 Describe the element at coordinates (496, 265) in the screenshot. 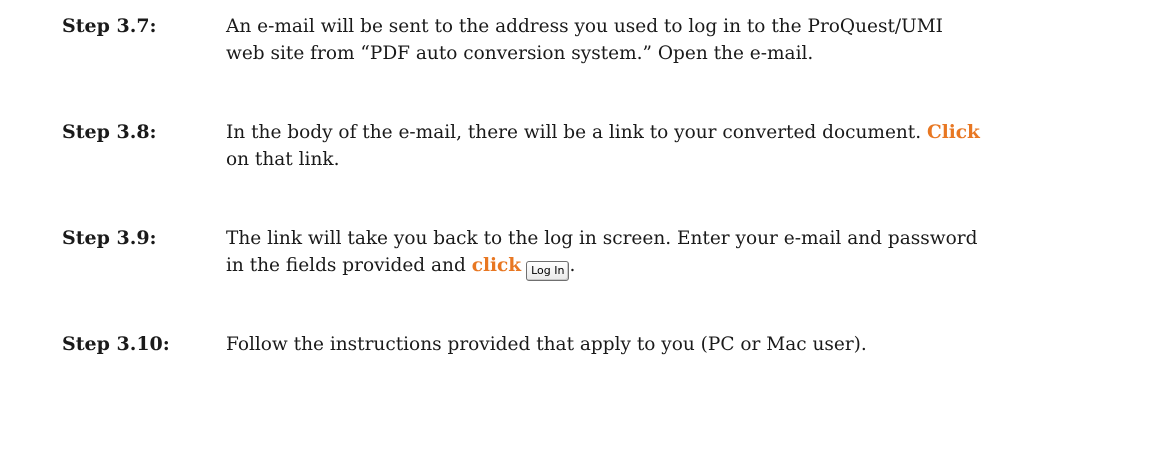

I see `click-keyword: click` at that location.